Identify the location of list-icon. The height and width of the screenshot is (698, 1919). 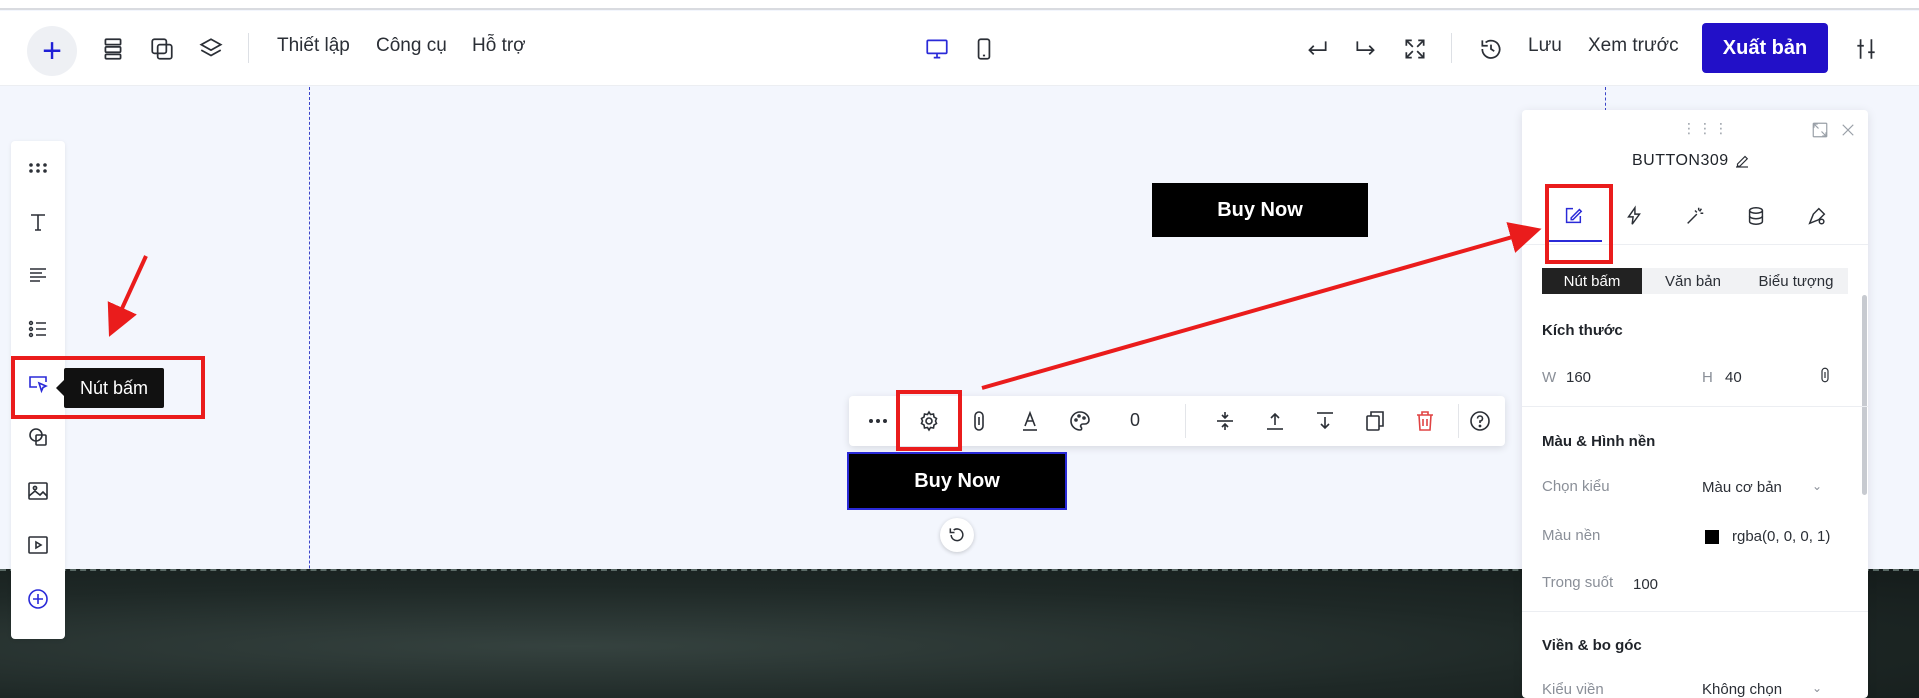
(38, 329).